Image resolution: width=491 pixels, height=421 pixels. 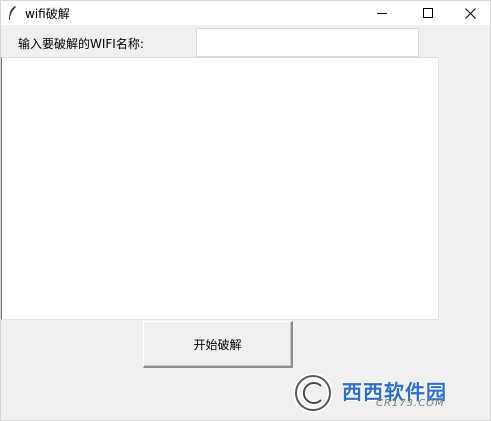 I want to click on close-button, so click(x=469, y=13).